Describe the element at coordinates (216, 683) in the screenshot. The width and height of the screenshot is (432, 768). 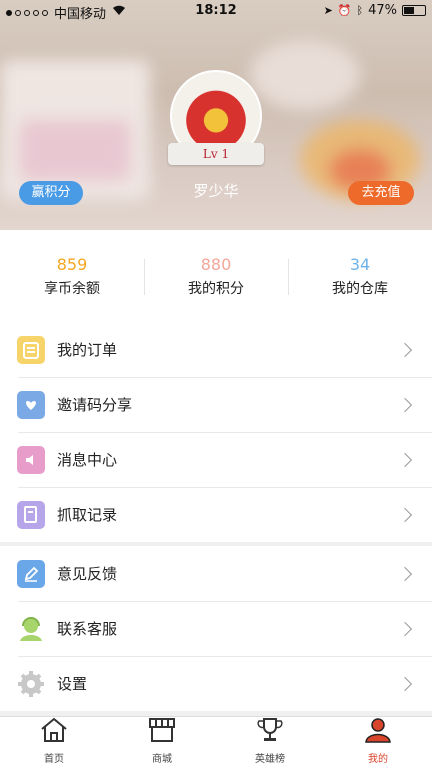
I see `menu-item-settings: 设置` at that location.